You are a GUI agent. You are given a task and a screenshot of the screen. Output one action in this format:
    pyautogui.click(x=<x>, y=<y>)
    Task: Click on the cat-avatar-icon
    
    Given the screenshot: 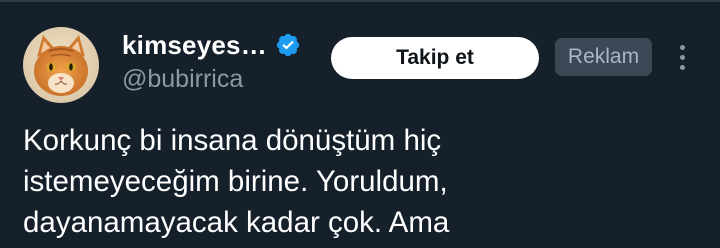 What is the action you would take?
    pyautogui.click(x=61, y=65)
    